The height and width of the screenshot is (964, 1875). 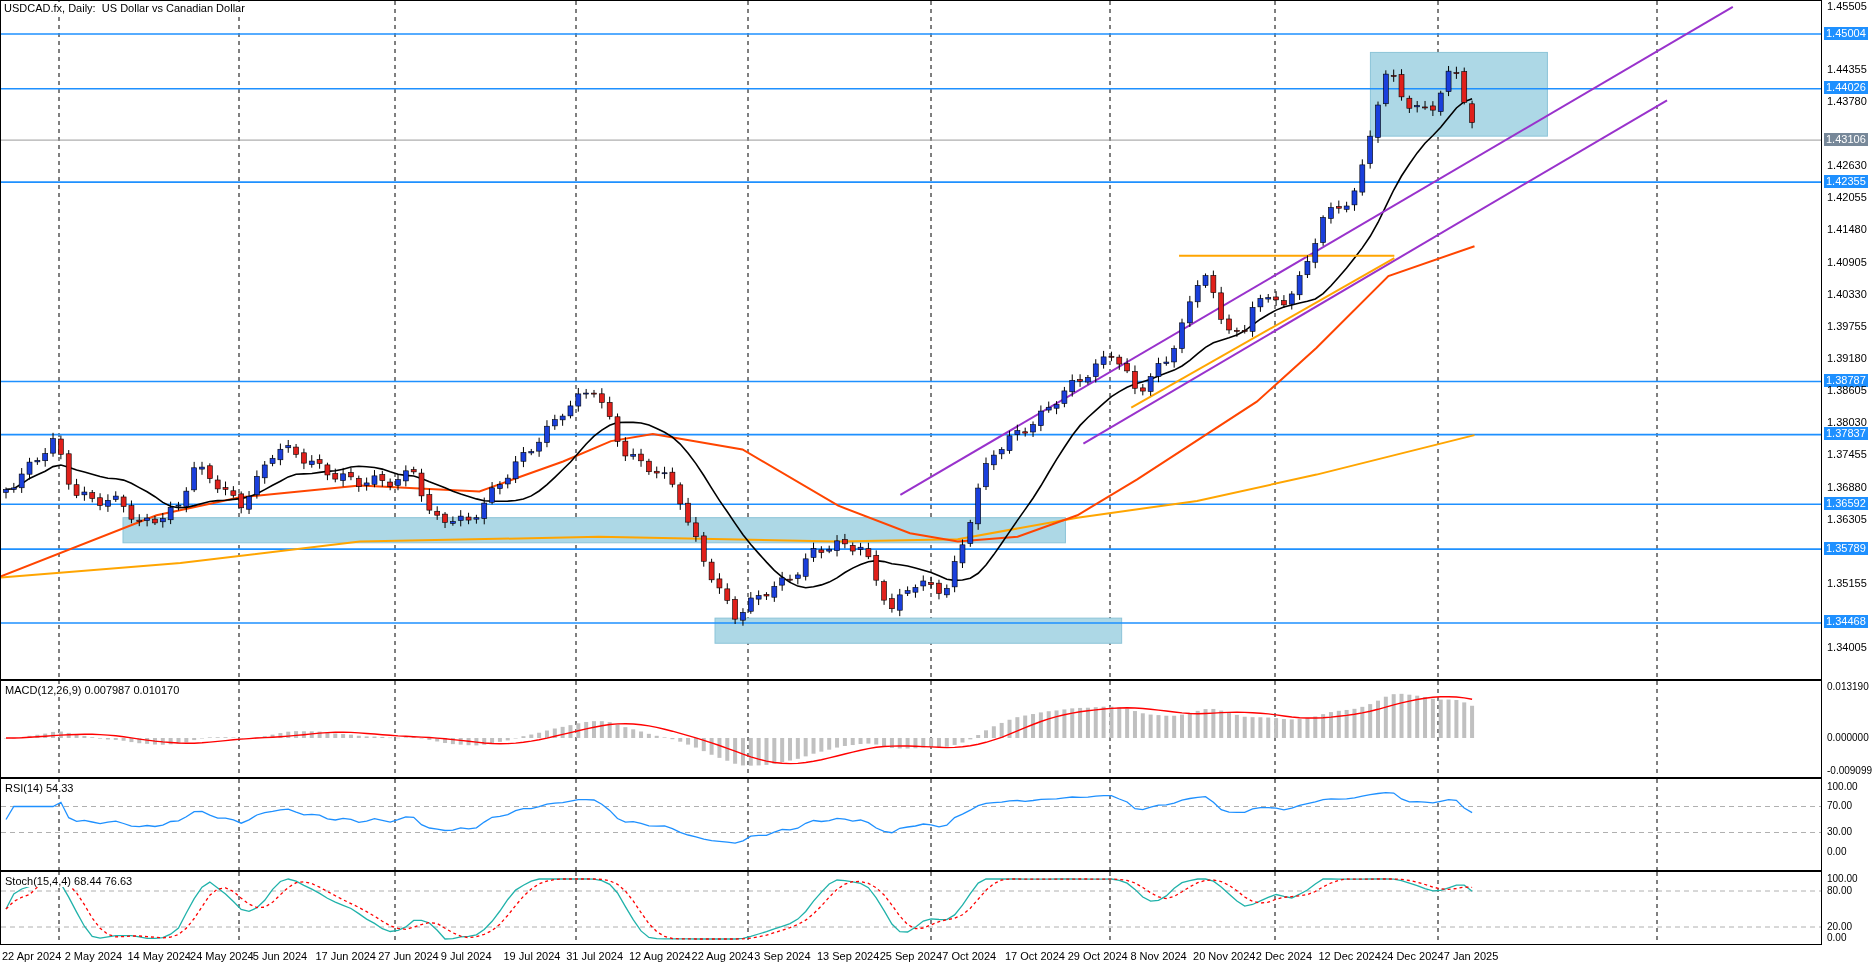 I want to click on indicator-label: Stoch(15,4,4) 68.44 76.63, so click(x=69, y=881).